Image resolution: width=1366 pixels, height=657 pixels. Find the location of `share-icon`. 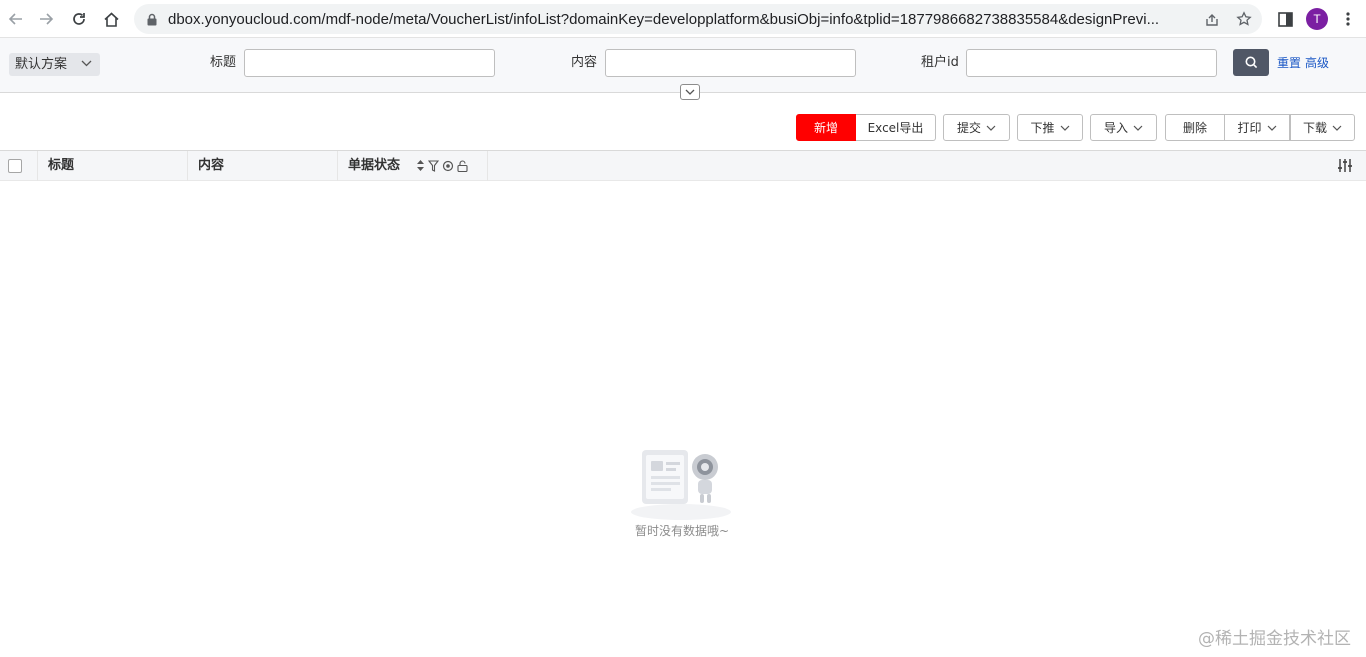

share-icon is located at coordinates (1212, 20).